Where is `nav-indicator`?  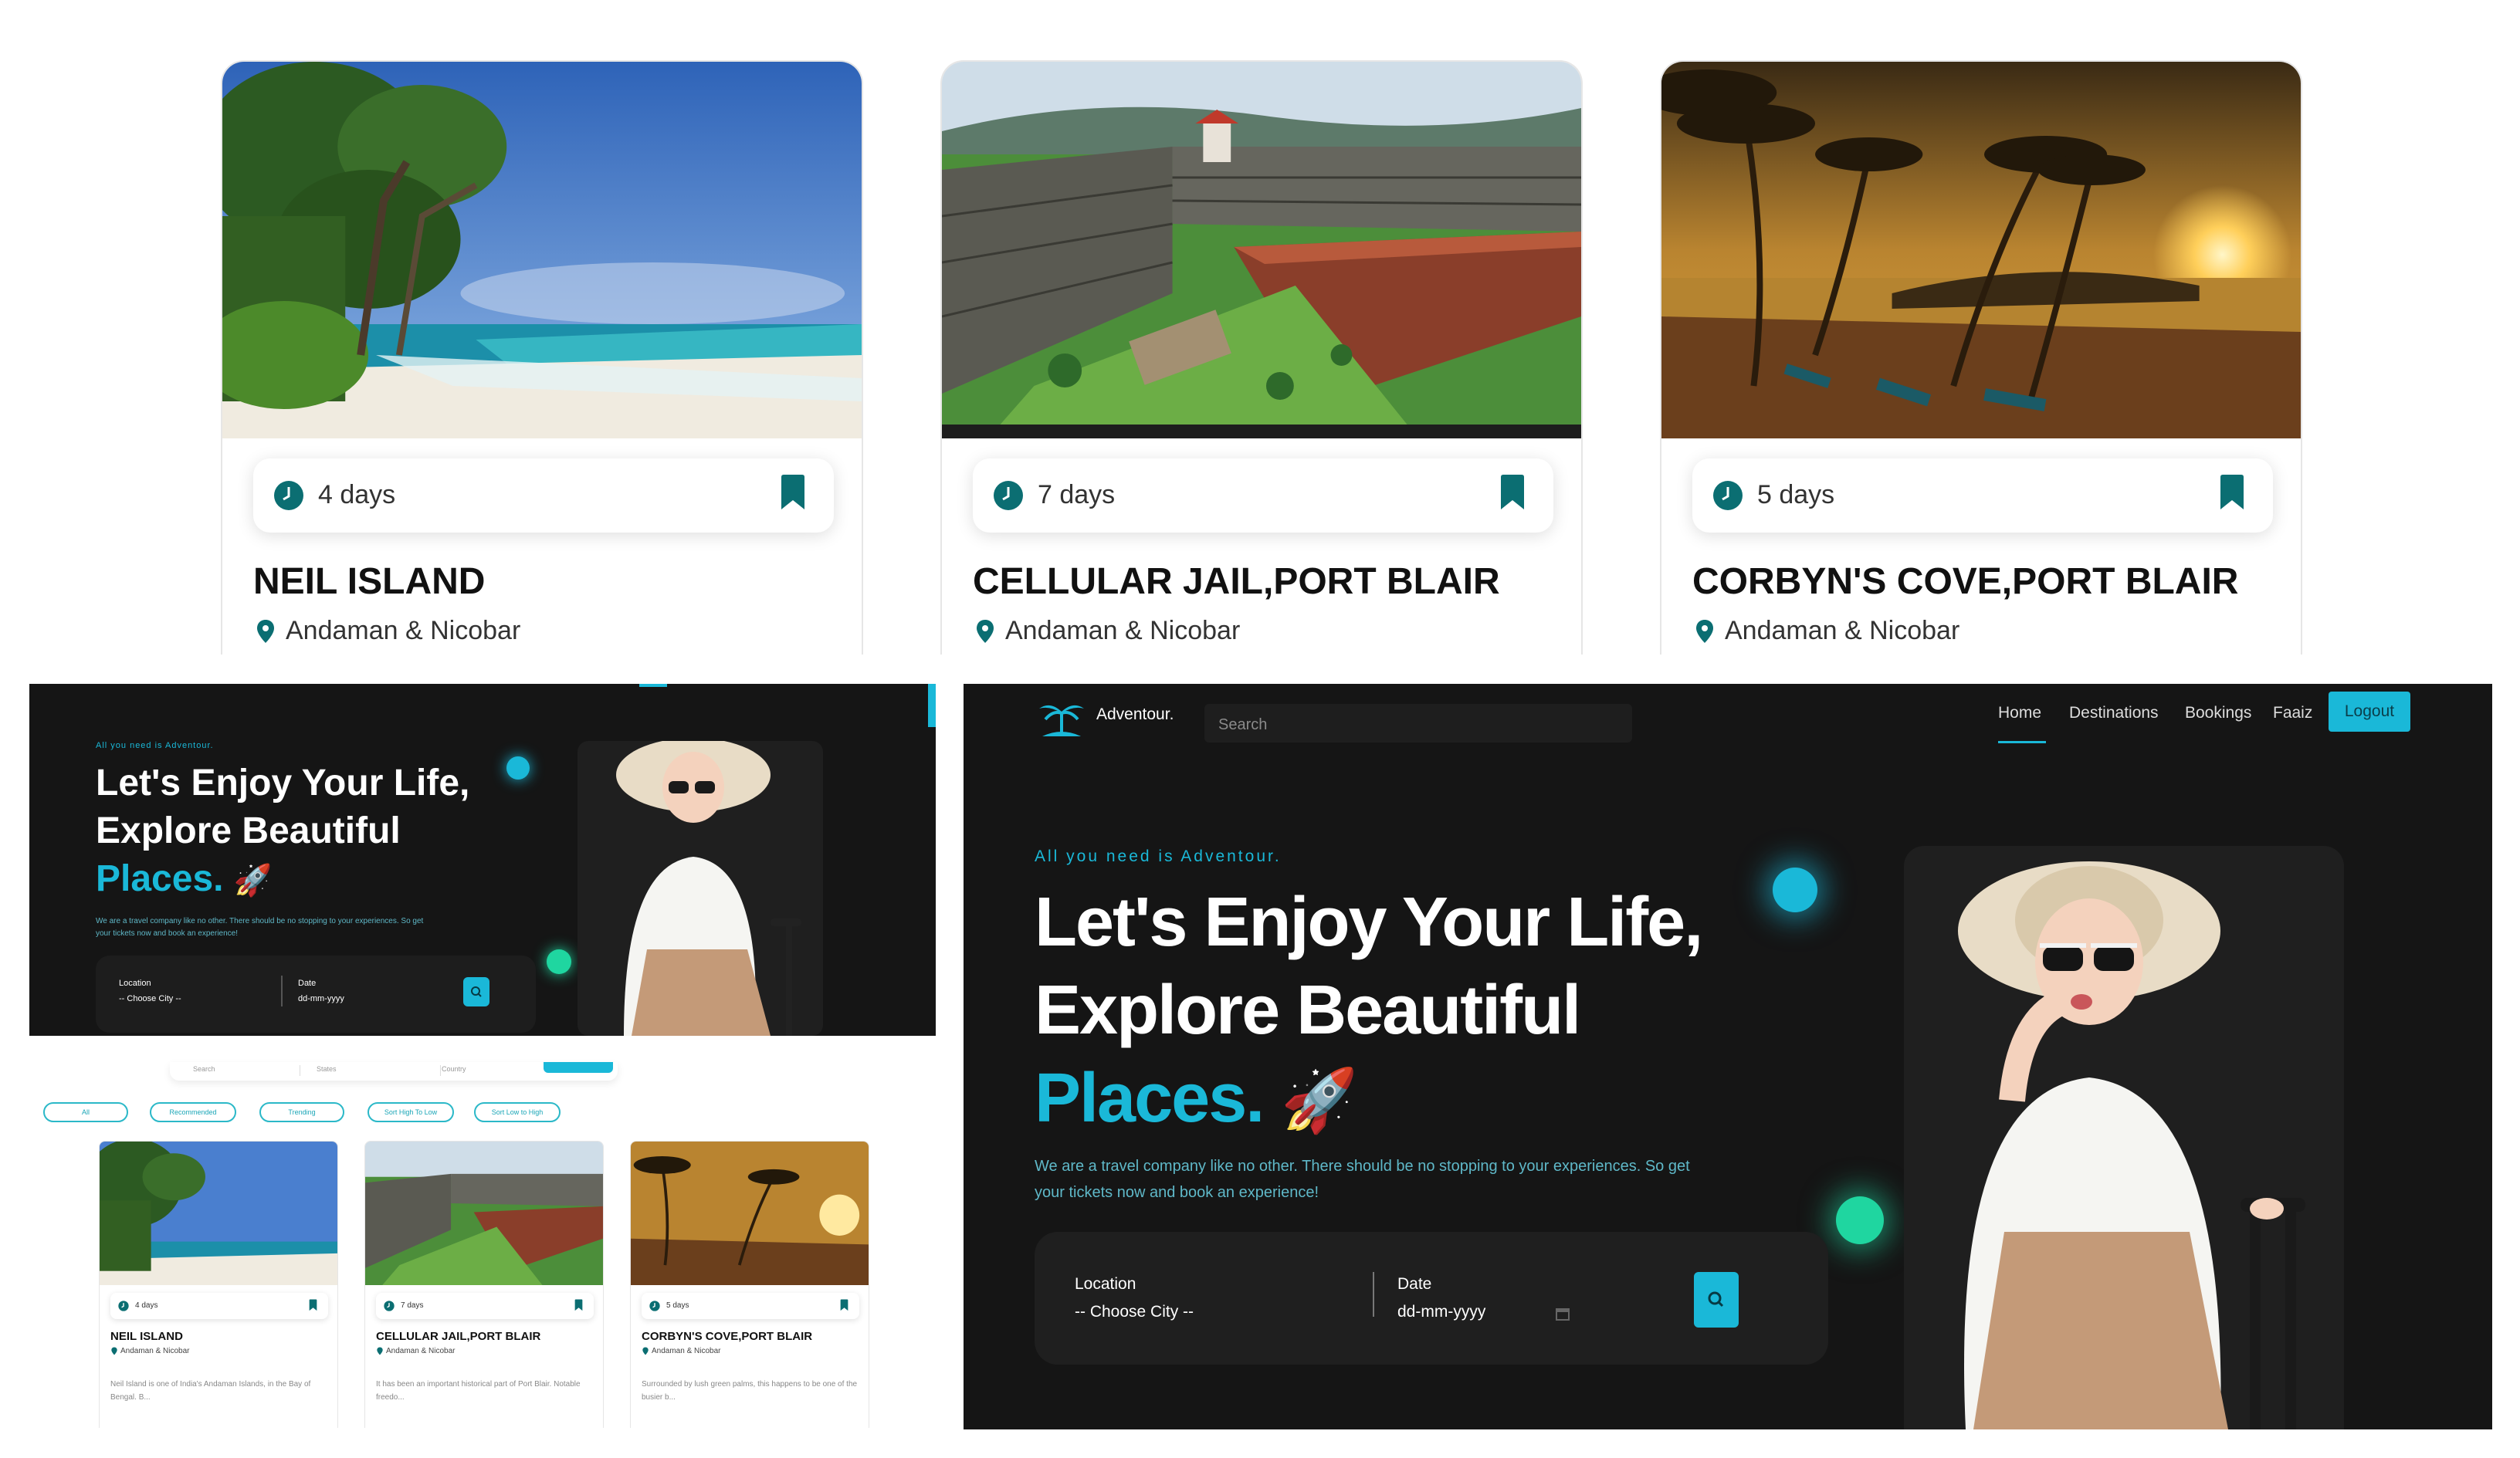 nav-indicator is located at coordinates (653, 686).